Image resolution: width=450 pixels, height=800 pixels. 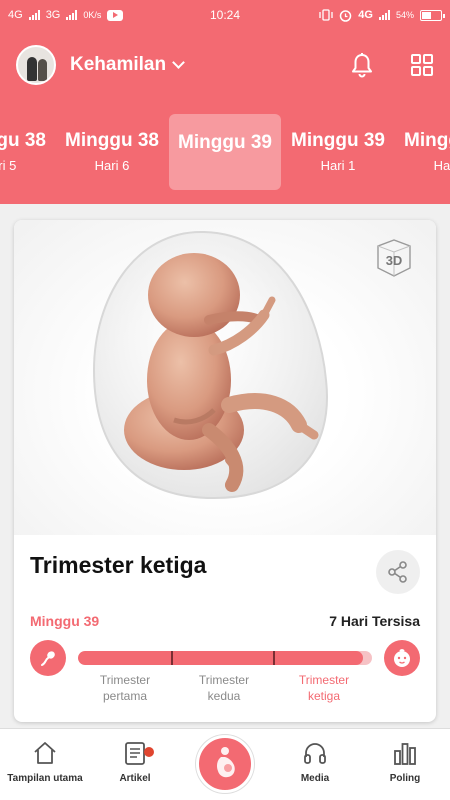 I want to click on nav-articles: Artikel, so click(x=135, y=761).